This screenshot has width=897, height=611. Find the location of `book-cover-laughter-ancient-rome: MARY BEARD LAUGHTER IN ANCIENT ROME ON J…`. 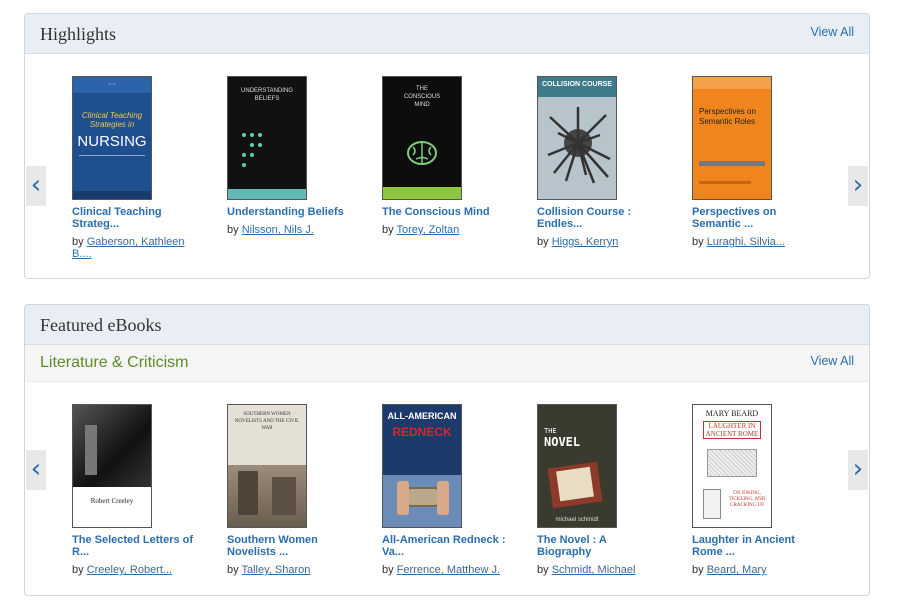

book-cover-laughter-ancient-rome: MARY BEARD LAUGHTER IN ANCIENT ROME ON J… is located at coordinates (732, 466).